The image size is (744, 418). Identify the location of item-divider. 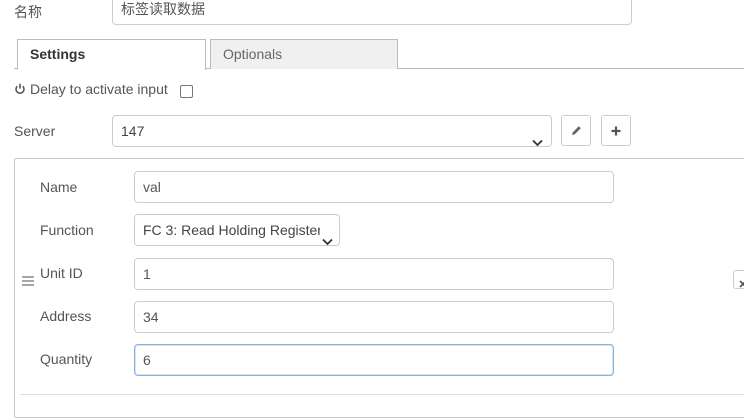
(382, 394).